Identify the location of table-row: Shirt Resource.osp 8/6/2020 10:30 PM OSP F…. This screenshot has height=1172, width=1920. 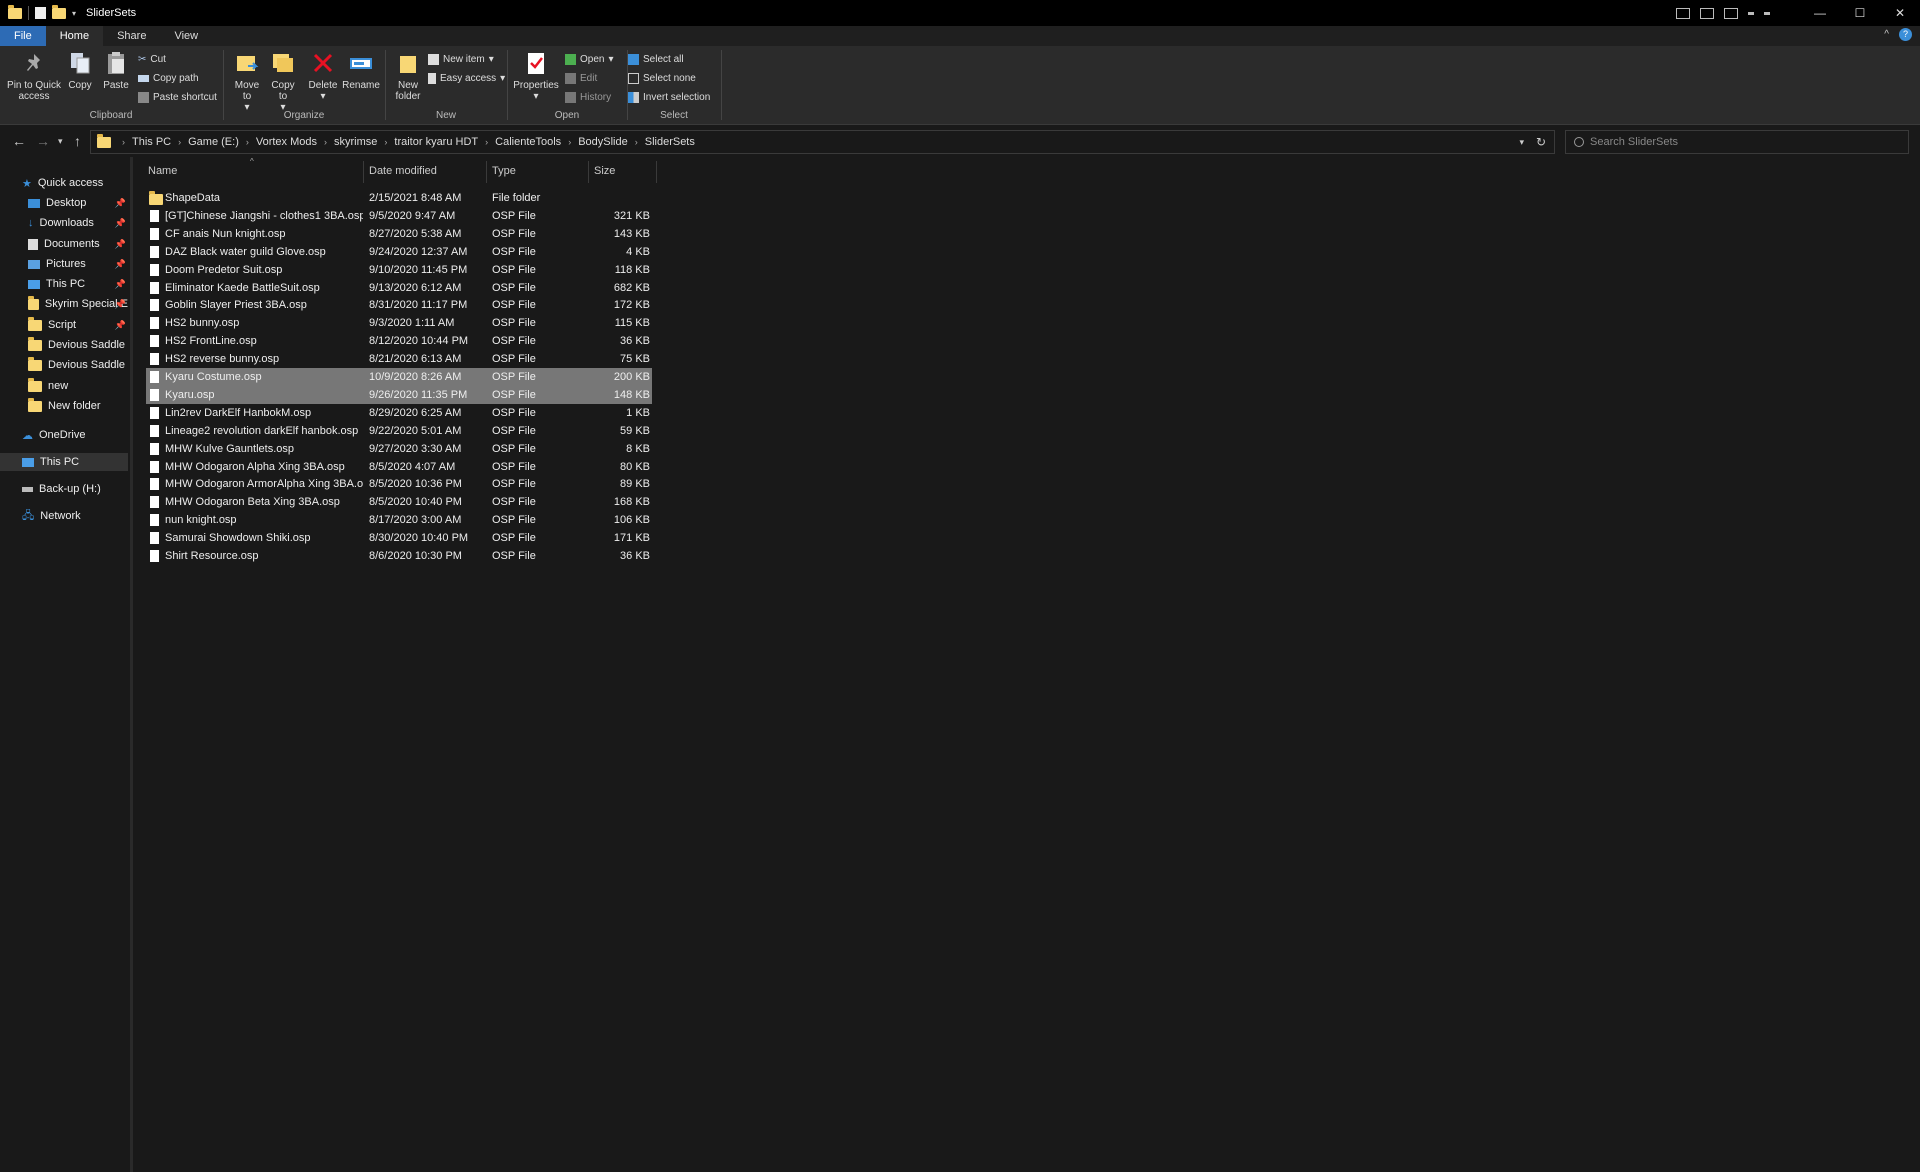
(399, 556).